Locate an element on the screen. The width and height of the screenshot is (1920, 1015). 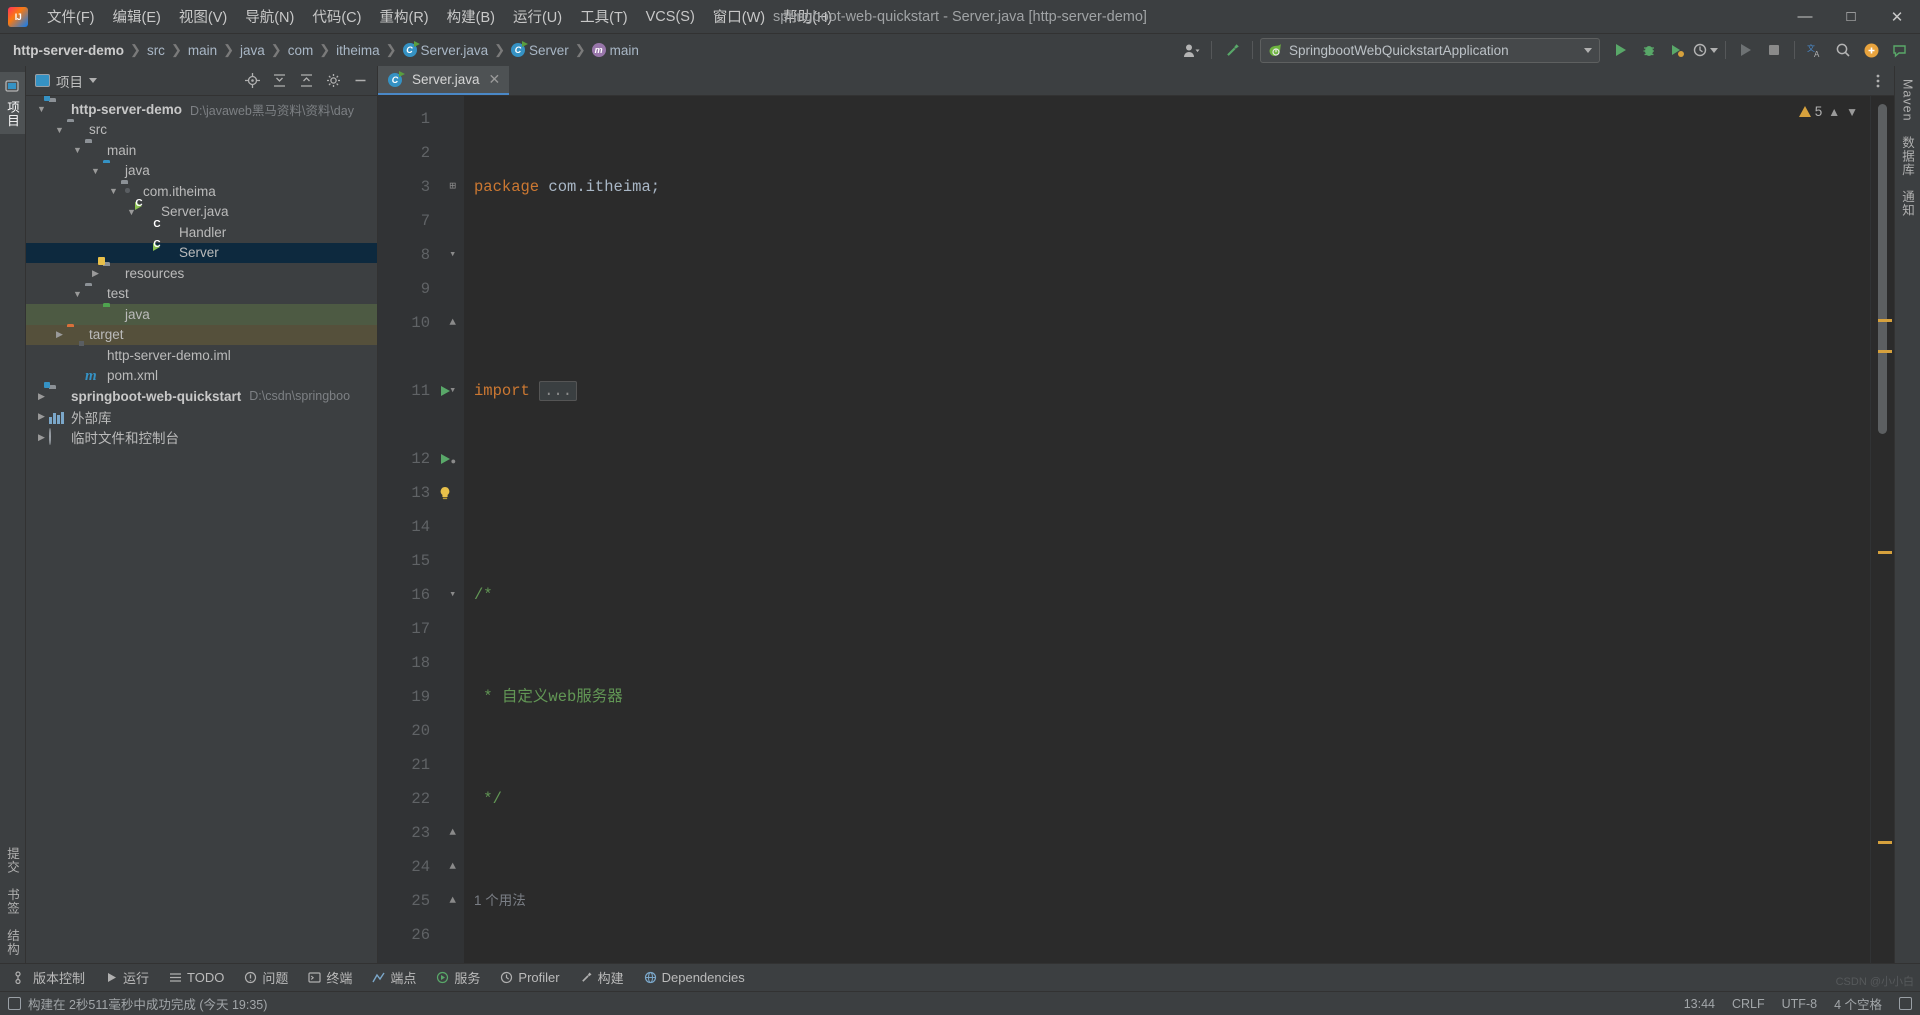
menu-item-view: 视图(V) is located at coordinates (203, 16).